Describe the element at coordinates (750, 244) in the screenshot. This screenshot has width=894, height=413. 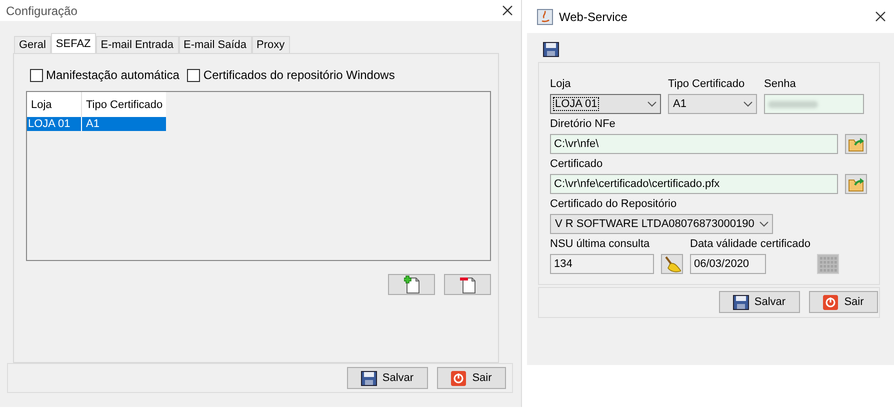
I see `field-label: Data válidade certificado` at that location.